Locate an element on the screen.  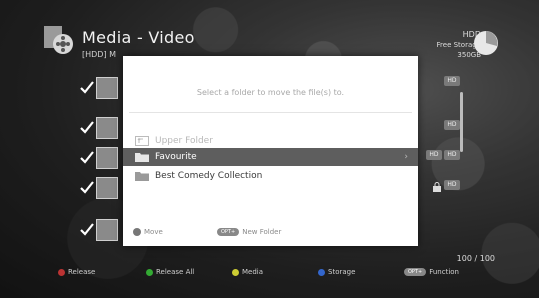
function-label: Function is located at coordinates (444, 272).